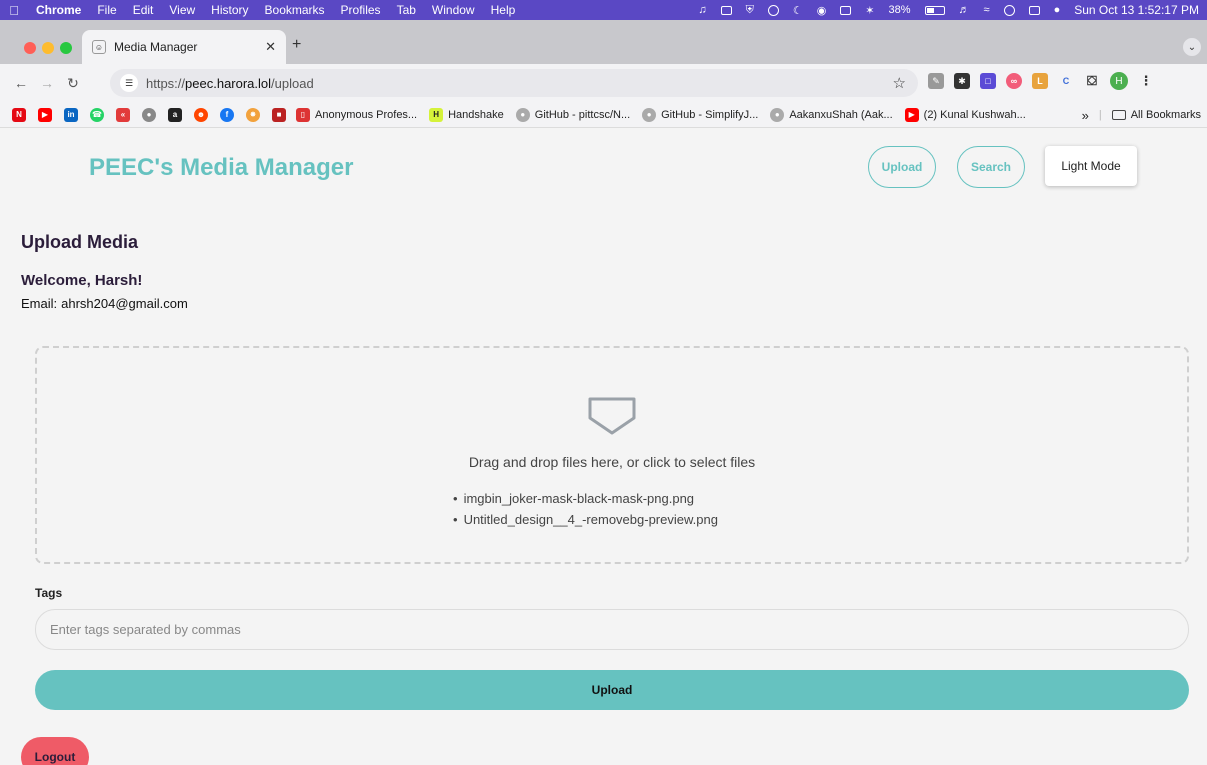  Describe the element at coordinates (253, 114) in the screenshot. I see `bookmark-pitt-icon: ✸` at that location.